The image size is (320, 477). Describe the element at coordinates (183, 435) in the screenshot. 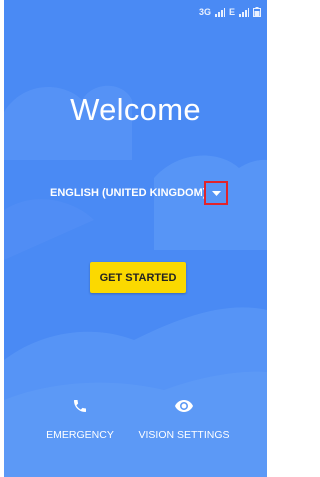

I see `vision-settings-label: VISION SETTINGS` at that location.